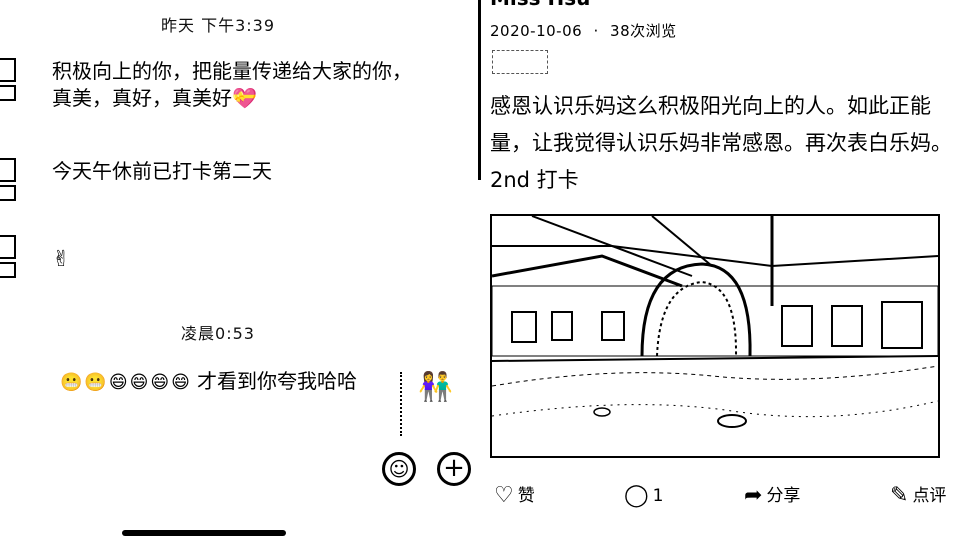 The image size is (967, 544). What do you see at coordinates (583, 30) in the screenshot?
I see `post-meta: 2020-10-06 · 38次浏览` at bounding box center [583, 30].